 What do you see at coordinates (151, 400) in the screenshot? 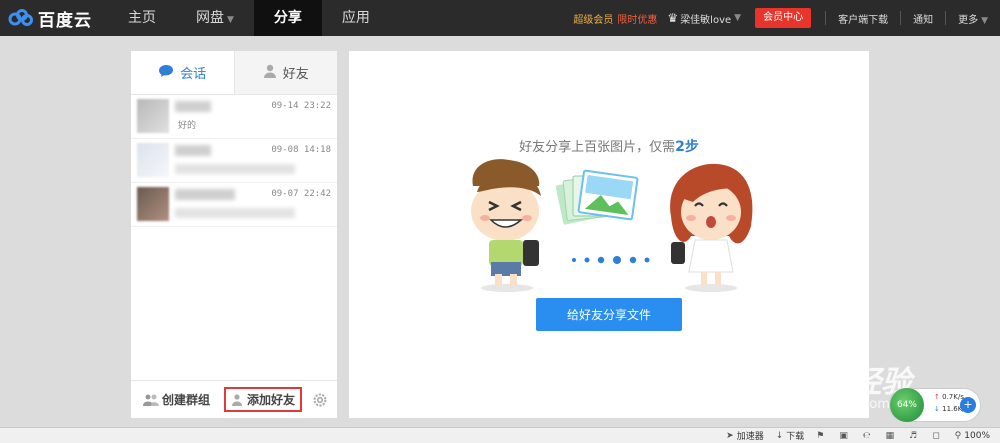
I see `group-icon` at bounding box center [151, 400].